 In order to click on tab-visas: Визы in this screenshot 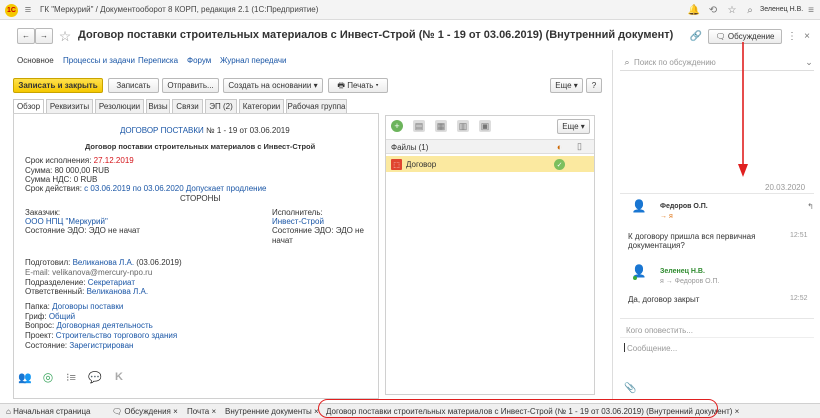, I will do `click(158, 106)`.